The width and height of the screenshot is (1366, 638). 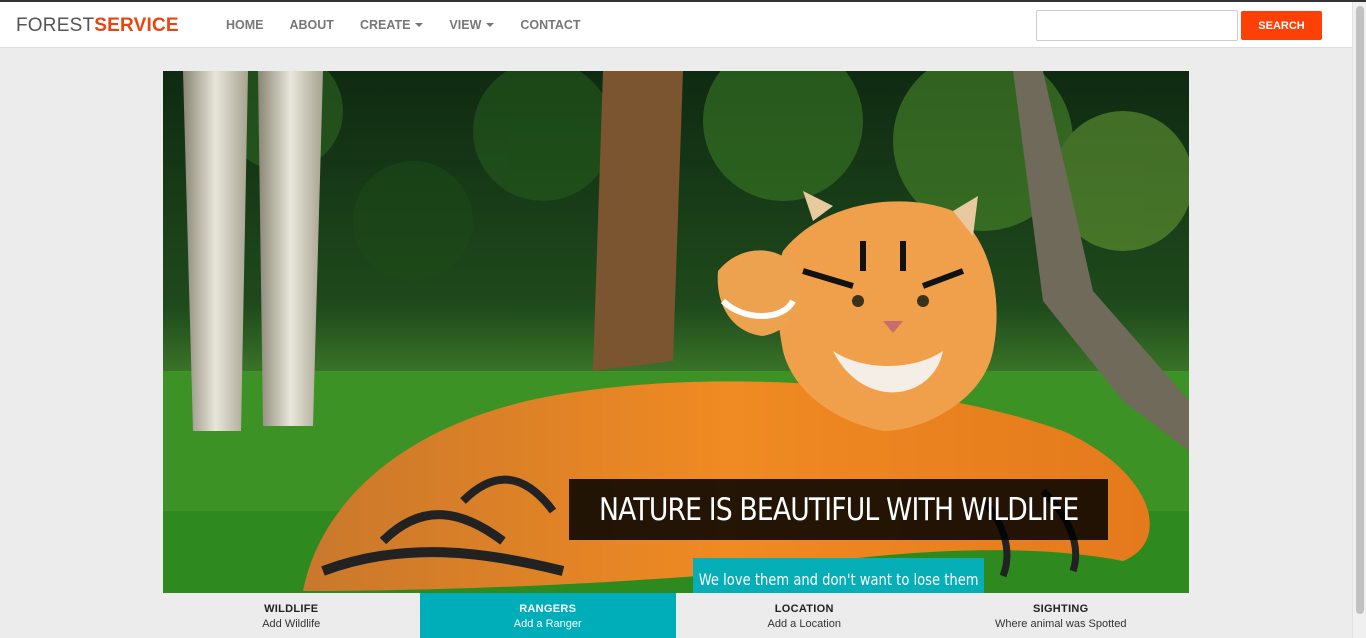 I want to click on tab-title: RANGERS, so click(x=548, y=609).